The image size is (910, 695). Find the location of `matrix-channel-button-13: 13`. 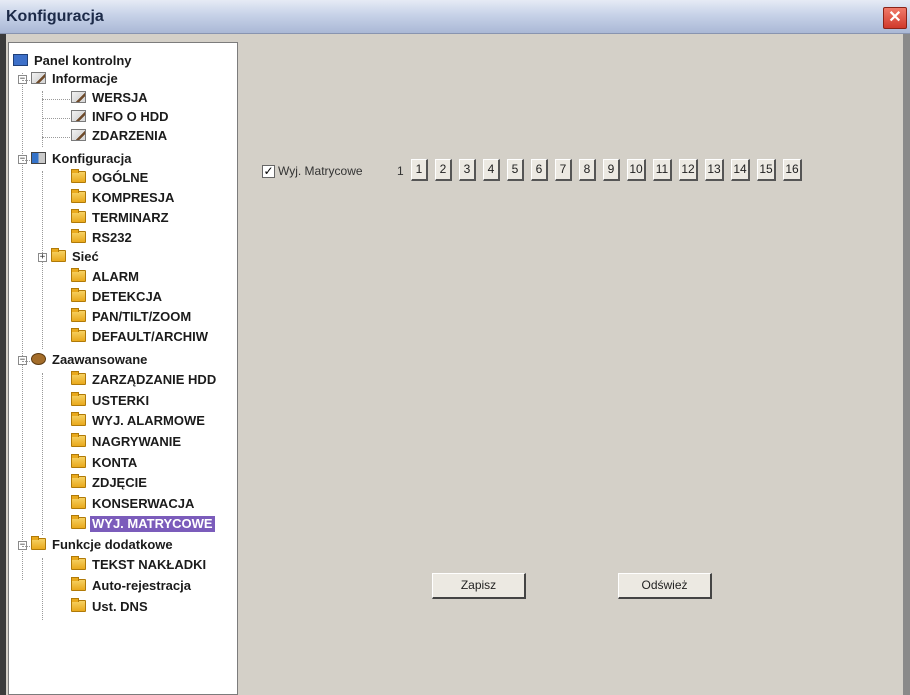

matrix-channel-button-13: 13 is located at coordinates (714, 170).